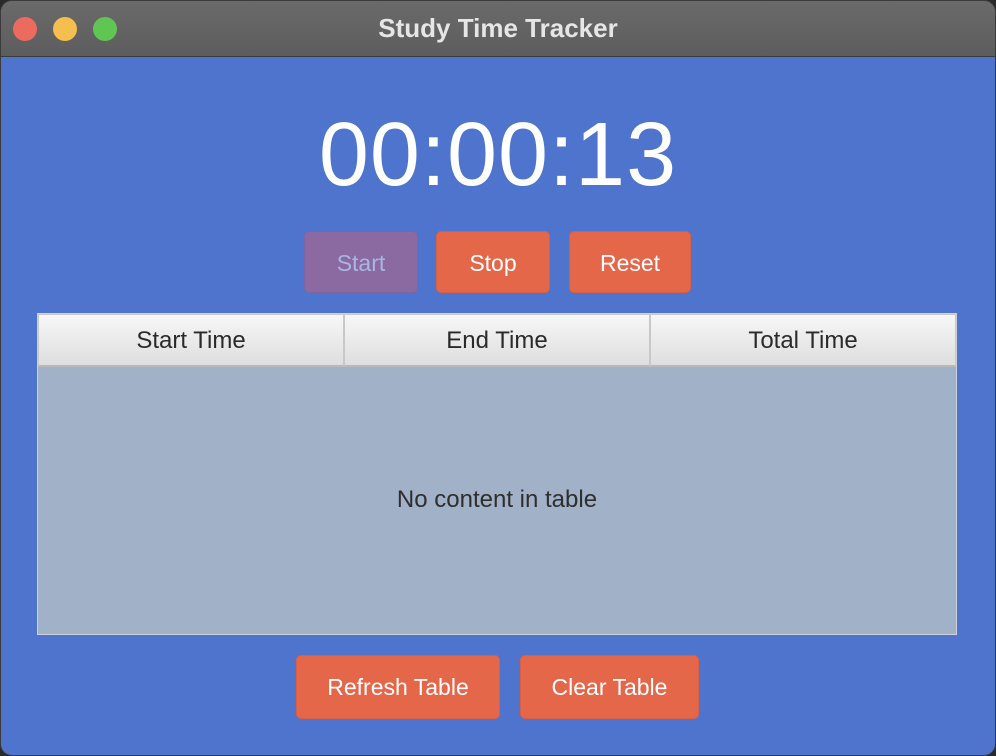 The image size is (996, 756). What do you see at coordinates (803, 340) in the screenshot?
I see `column-header-total-time: Total Time` at bounding box center [803, 340].